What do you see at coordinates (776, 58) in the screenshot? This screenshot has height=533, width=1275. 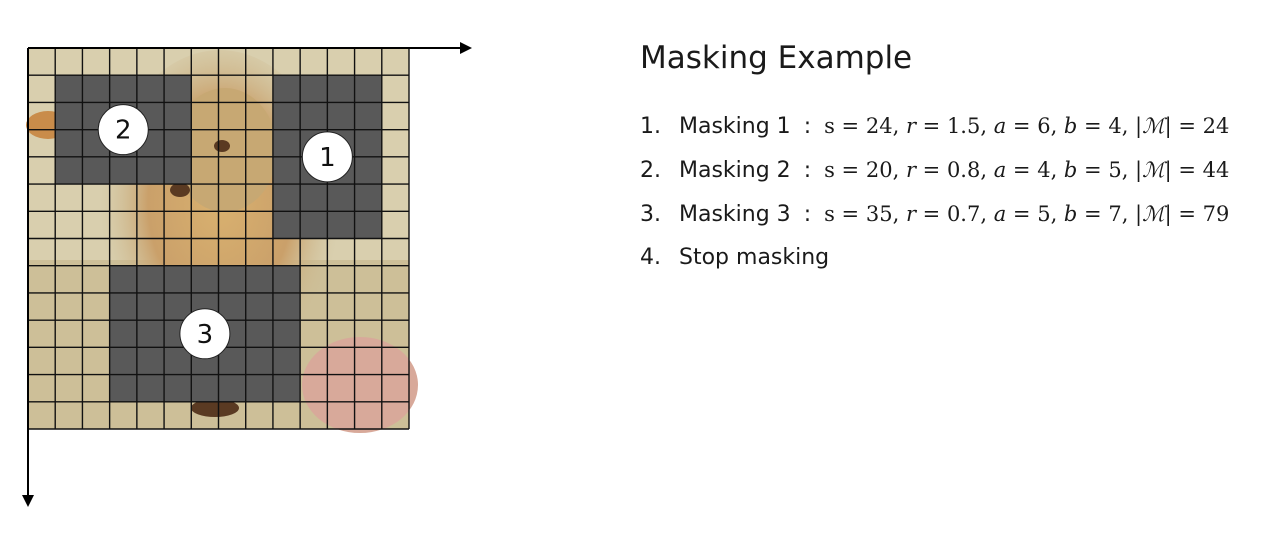 I see `panel-title: Masking Example` at bounding box center [776, 58].